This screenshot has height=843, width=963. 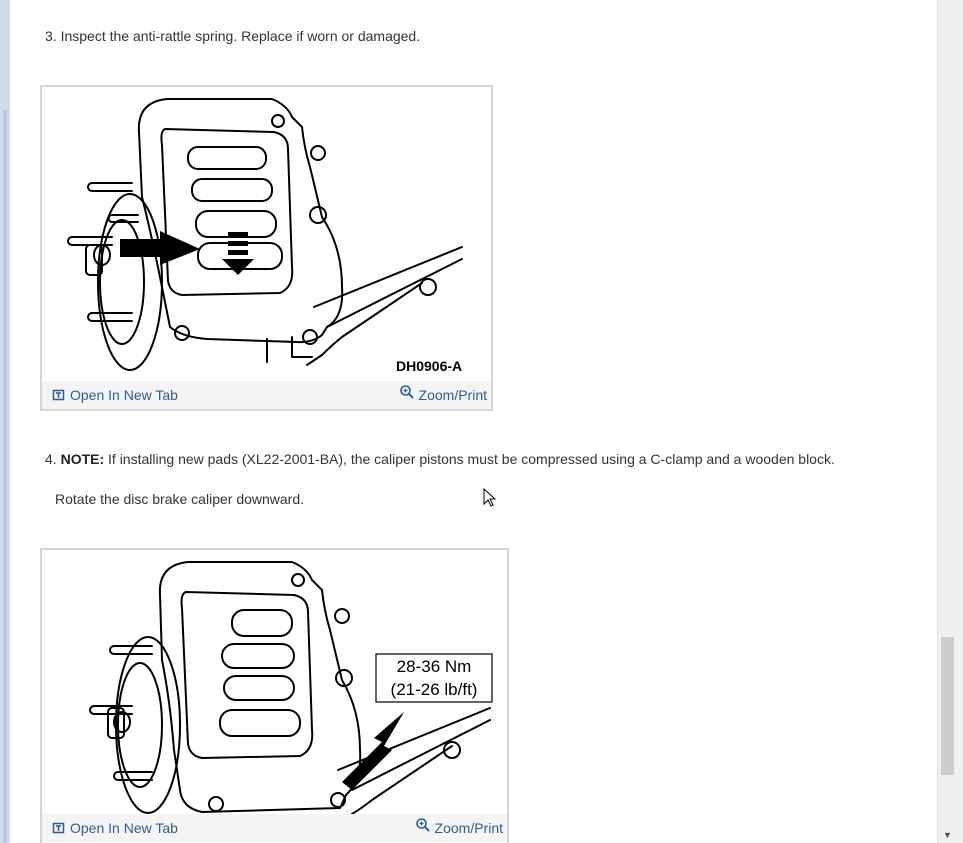 What do you see at coordinates (950, 421) in the screenshot?
I see `vertical-scrollbar: ▼` at bounding box center [950, 421].